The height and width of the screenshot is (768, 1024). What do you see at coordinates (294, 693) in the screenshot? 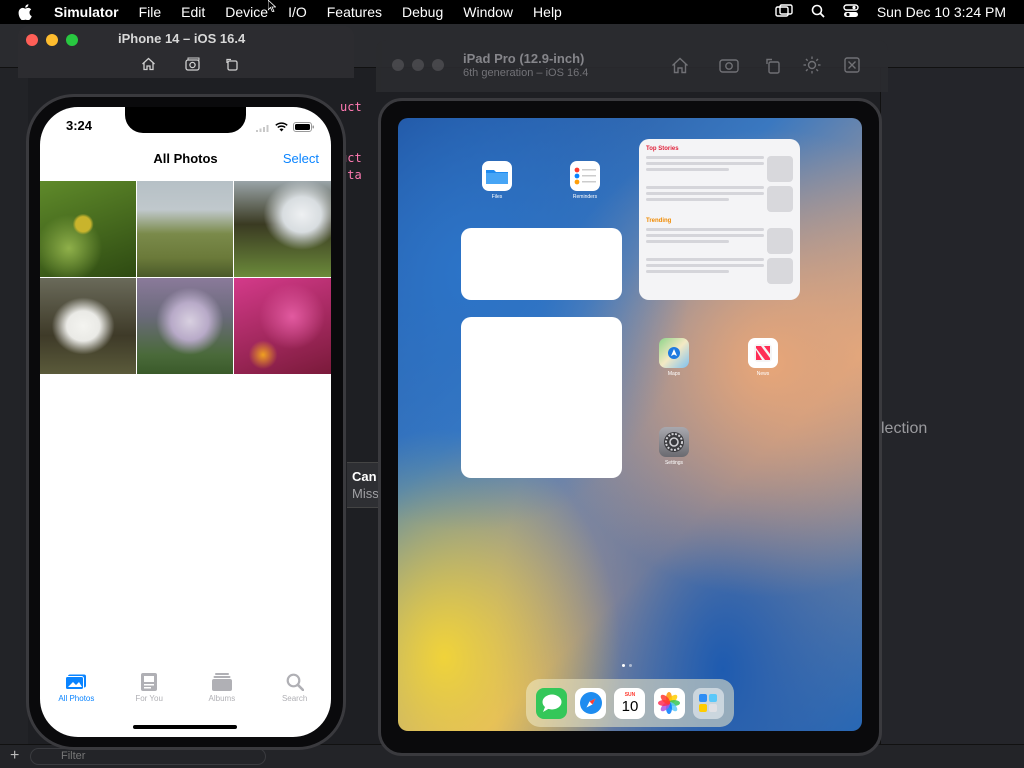
I see `tab-search: Search` at bounding box center [294, 693].